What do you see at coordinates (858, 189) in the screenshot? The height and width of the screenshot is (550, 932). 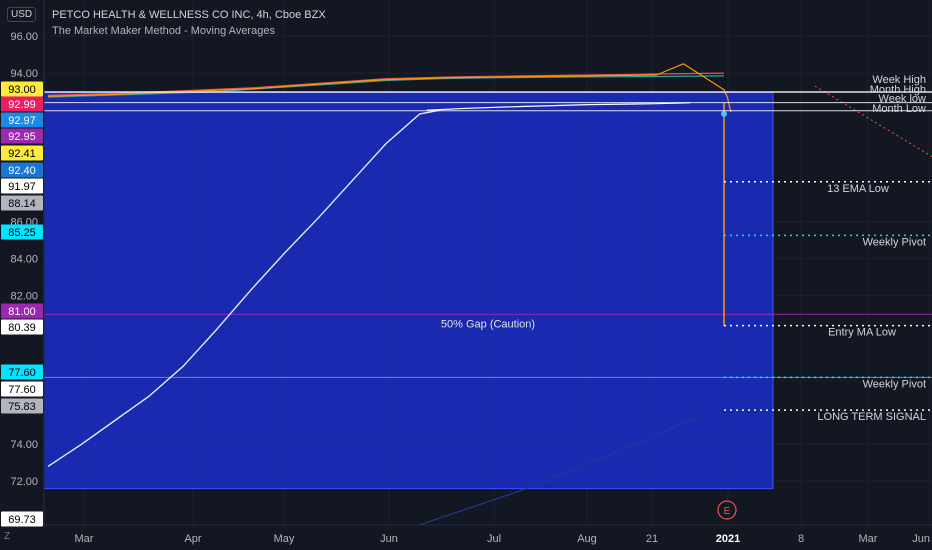 I see `level-label-4: 13 EMA Low` at bounding box center [858, 189].